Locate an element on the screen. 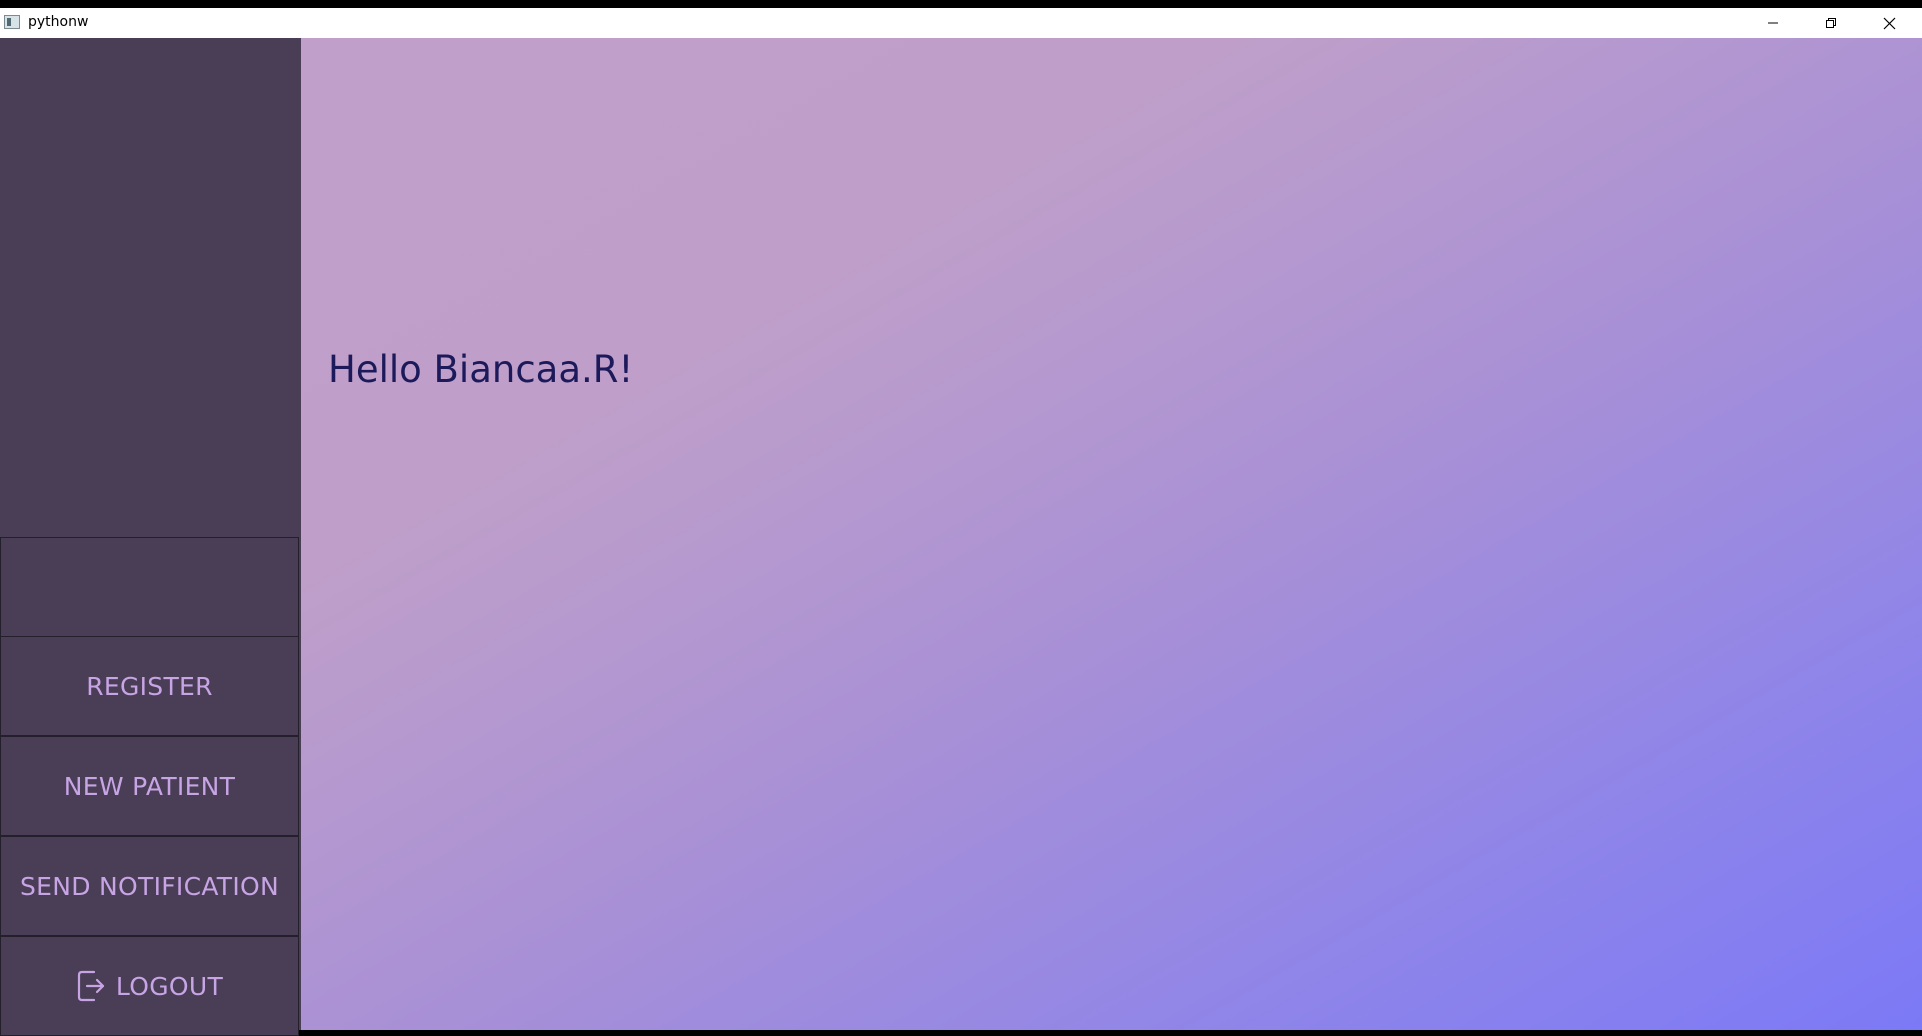 Image resolution: width=1922 pixels, height=1036 pixels. send-notification-button: SEND NOTIFICATION is located at coordinates (149, 886).